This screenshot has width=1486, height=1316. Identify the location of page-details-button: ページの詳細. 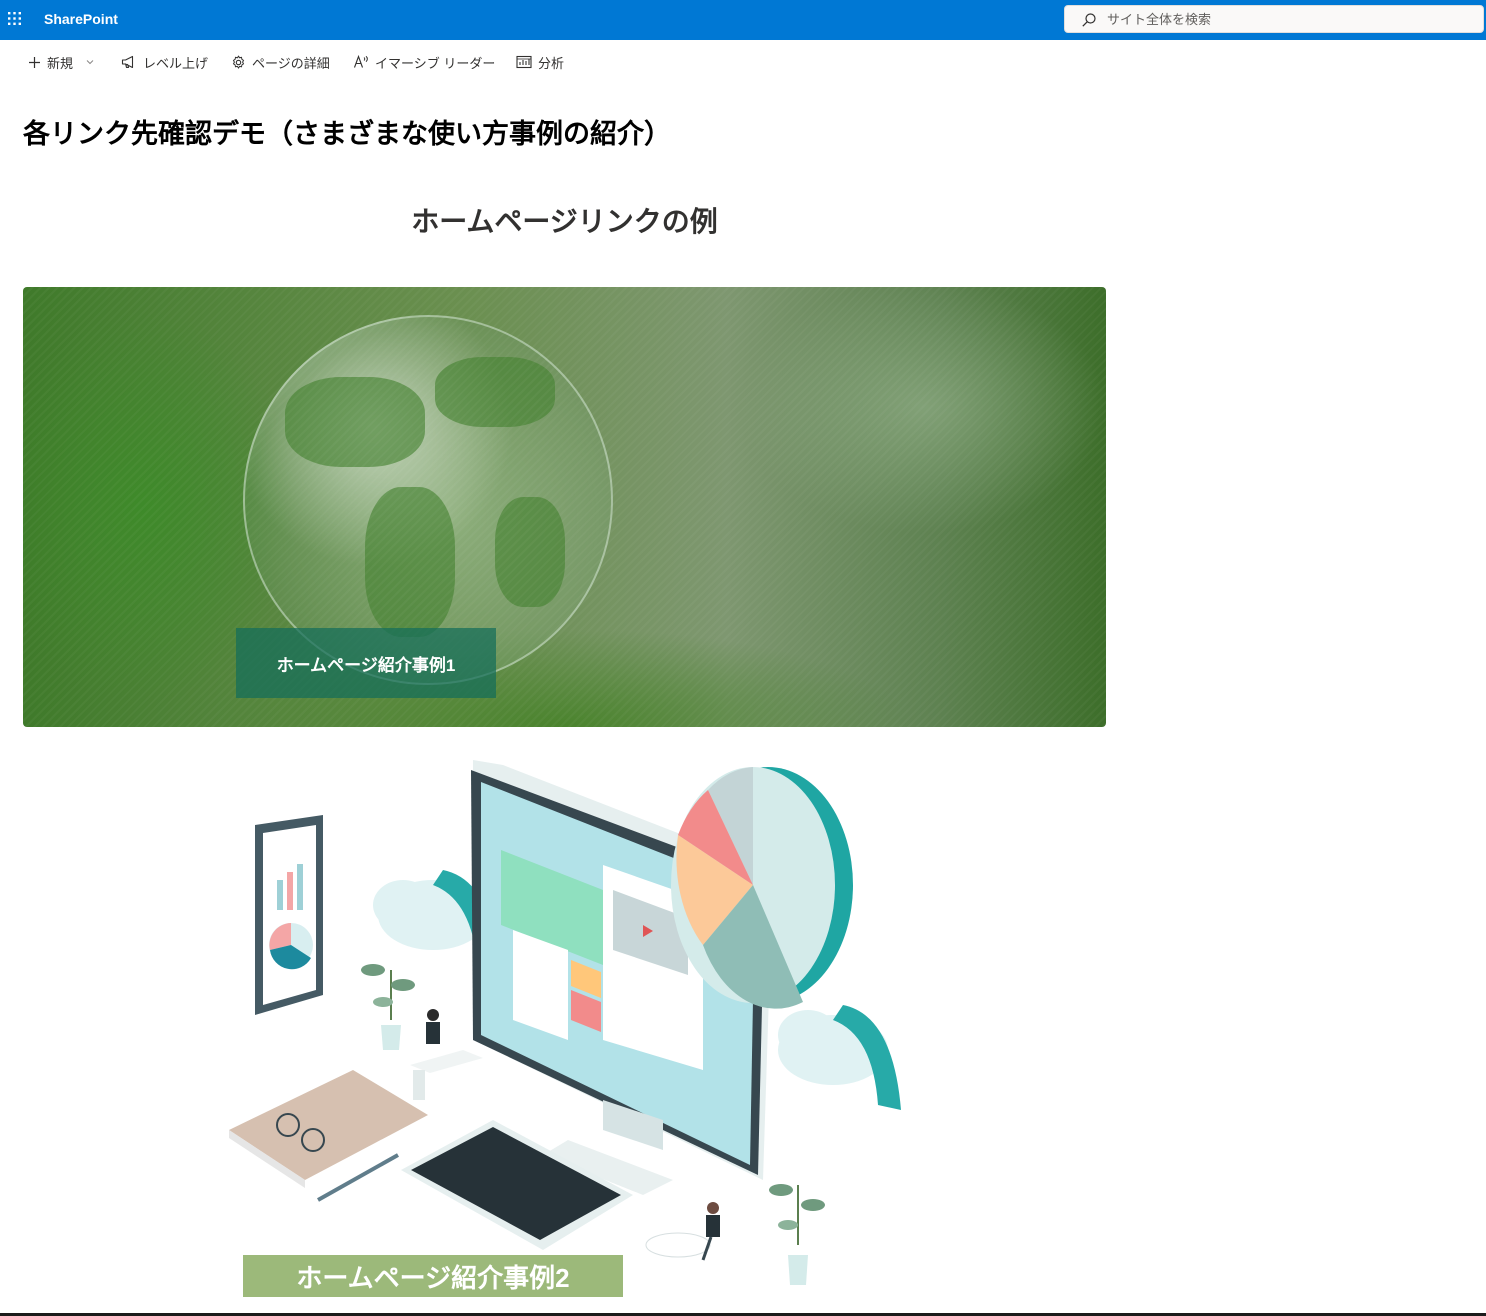
(280, 62).